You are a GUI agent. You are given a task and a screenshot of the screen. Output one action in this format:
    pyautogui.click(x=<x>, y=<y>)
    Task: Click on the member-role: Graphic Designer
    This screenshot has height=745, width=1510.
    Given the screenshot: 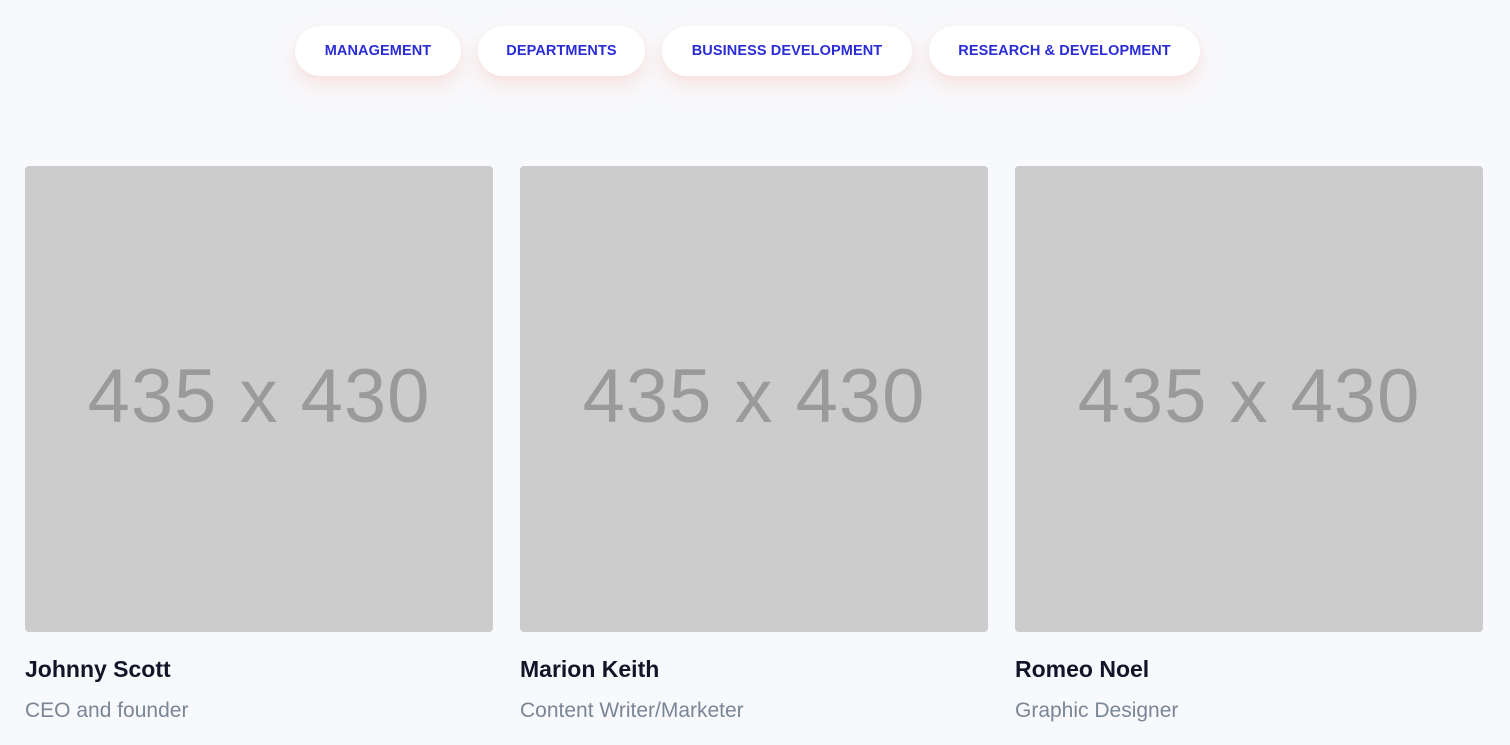 What is the action you would take?
    pyautogui.click(x=1097, y=710)
    